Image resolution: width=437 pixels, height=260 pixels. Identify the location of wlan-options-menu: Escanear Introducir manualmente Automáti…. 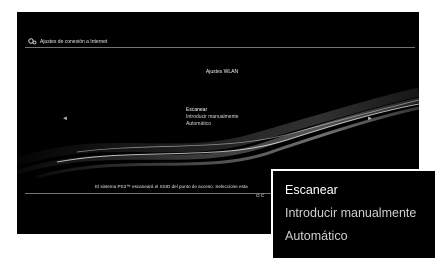
(212, 117).